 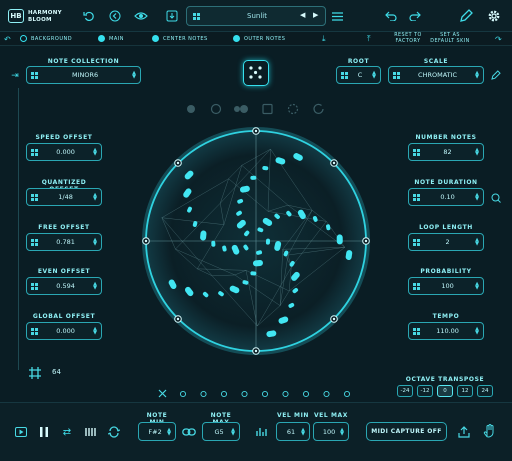 What do you see at coordinates (446, 152) in the screenshot?
I see `number-notes-field: 82 ▲ ▼` at bounding box center [446, 152].